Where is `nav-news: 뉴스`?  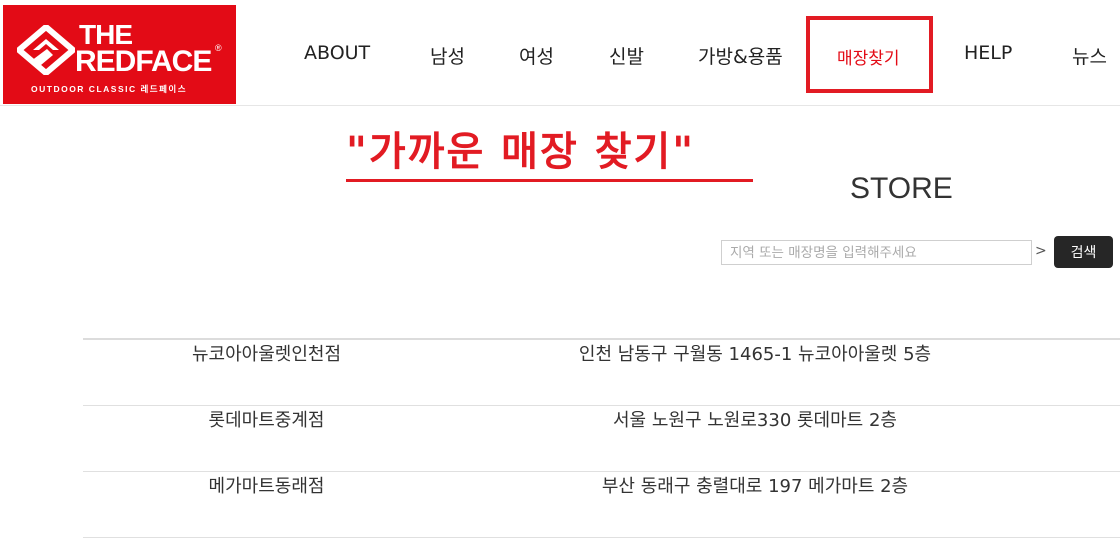 nav-news: 뉴스 is located at coordinates (1089, 55).